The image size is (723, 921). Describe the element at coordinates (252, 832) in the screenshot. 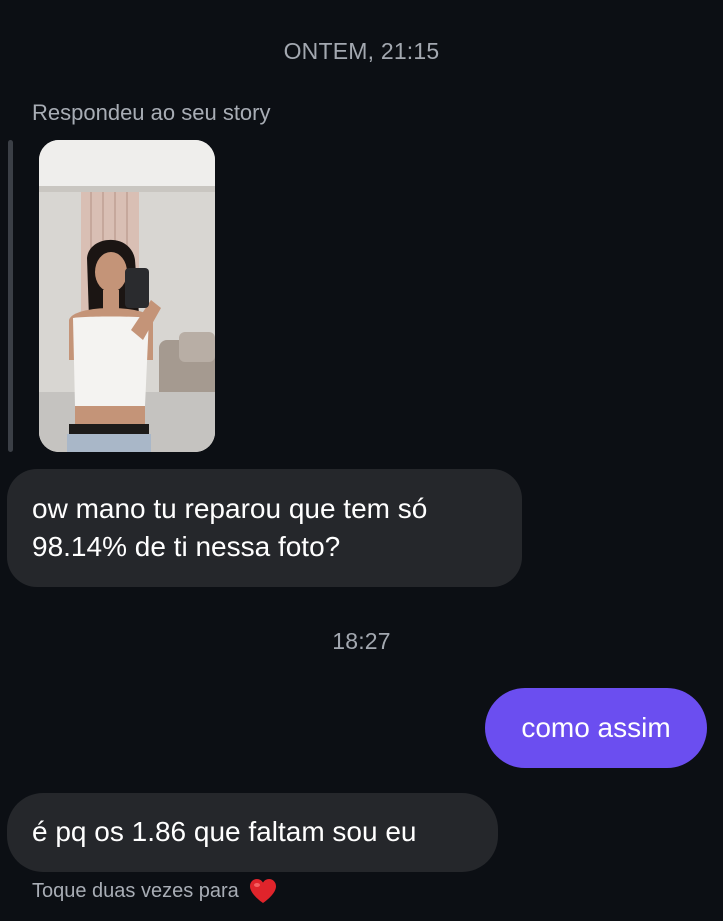

I see `incoming-message: é pq os 1.86 que faltam sou eu` at that location.